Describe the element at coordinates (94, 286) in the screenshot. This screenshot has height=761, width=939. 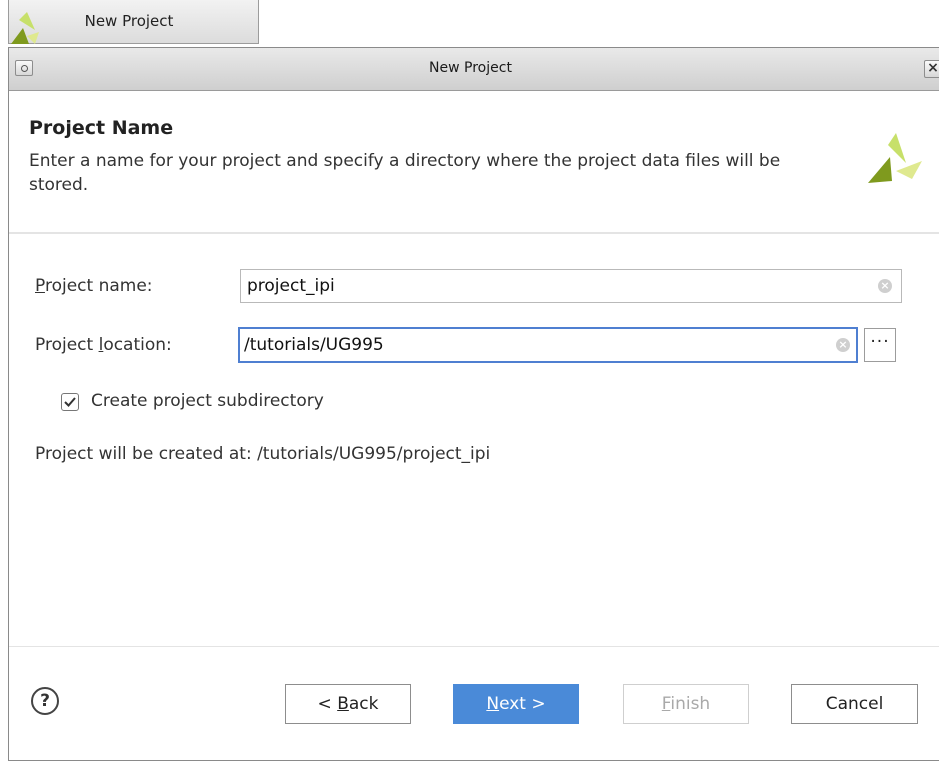
I see `project-name-label: Project name:` at that location.